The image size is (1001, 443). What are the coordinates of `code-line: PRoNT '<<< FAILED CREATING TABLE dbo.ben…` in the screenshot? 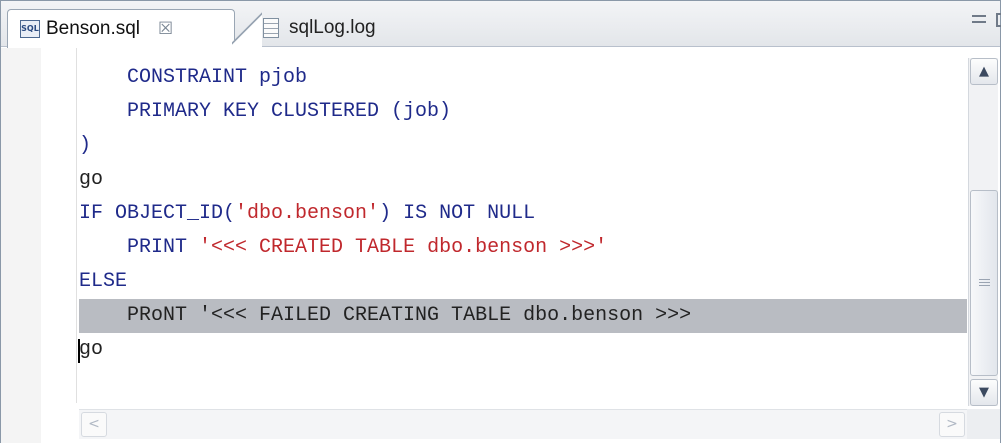 It's located at (523, 316).